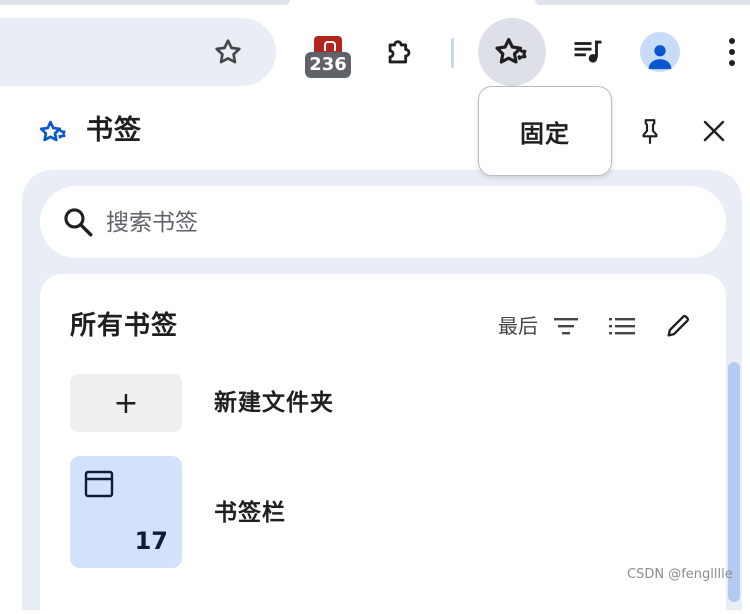 The width and height of the screenshot is (750, 614). I want to click on puzzle-icon, so click(399, 52).